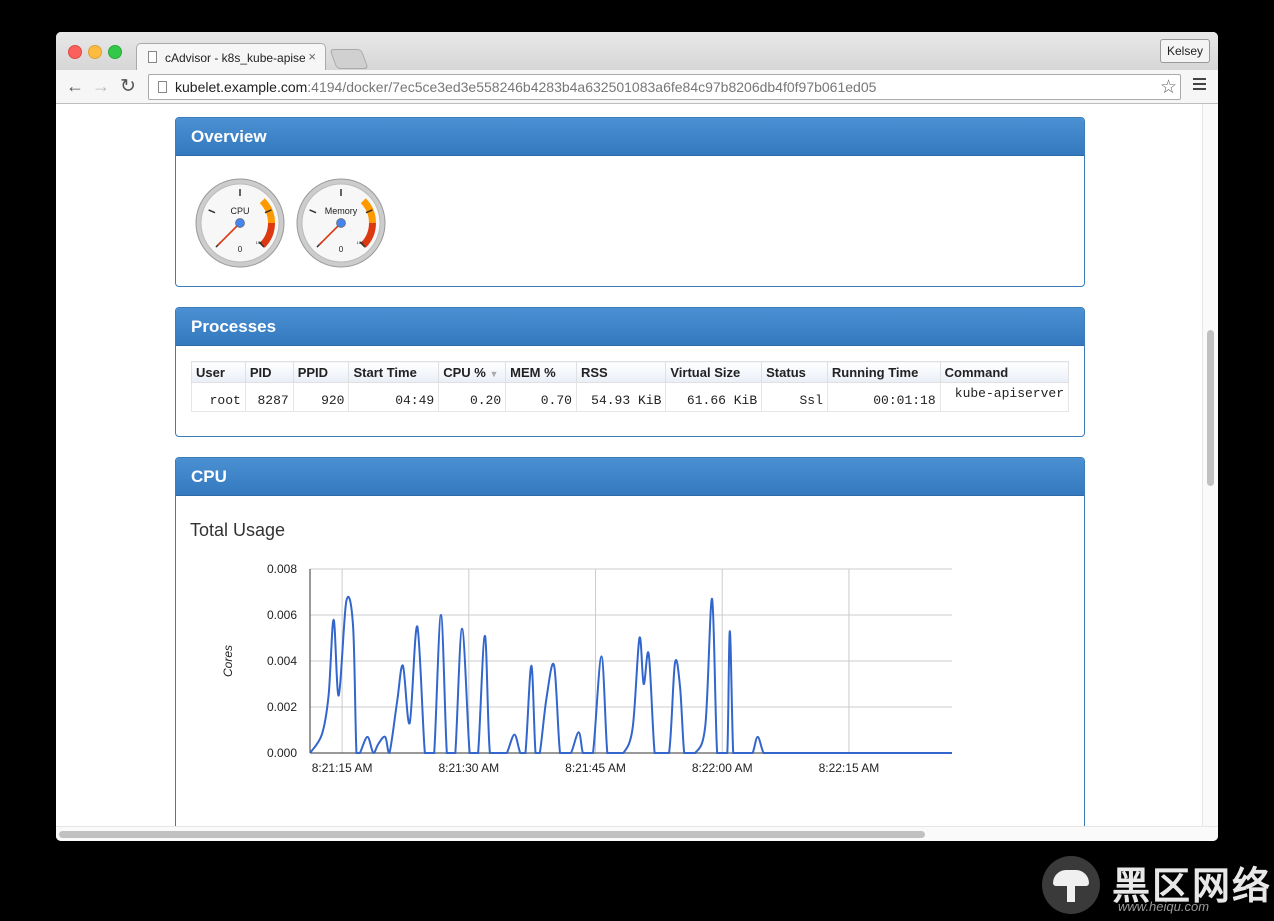 Image resolution: width=1274 pixels, height=921 pixels. I want to click on back-arrow-icon: ←, so click(75, 86).